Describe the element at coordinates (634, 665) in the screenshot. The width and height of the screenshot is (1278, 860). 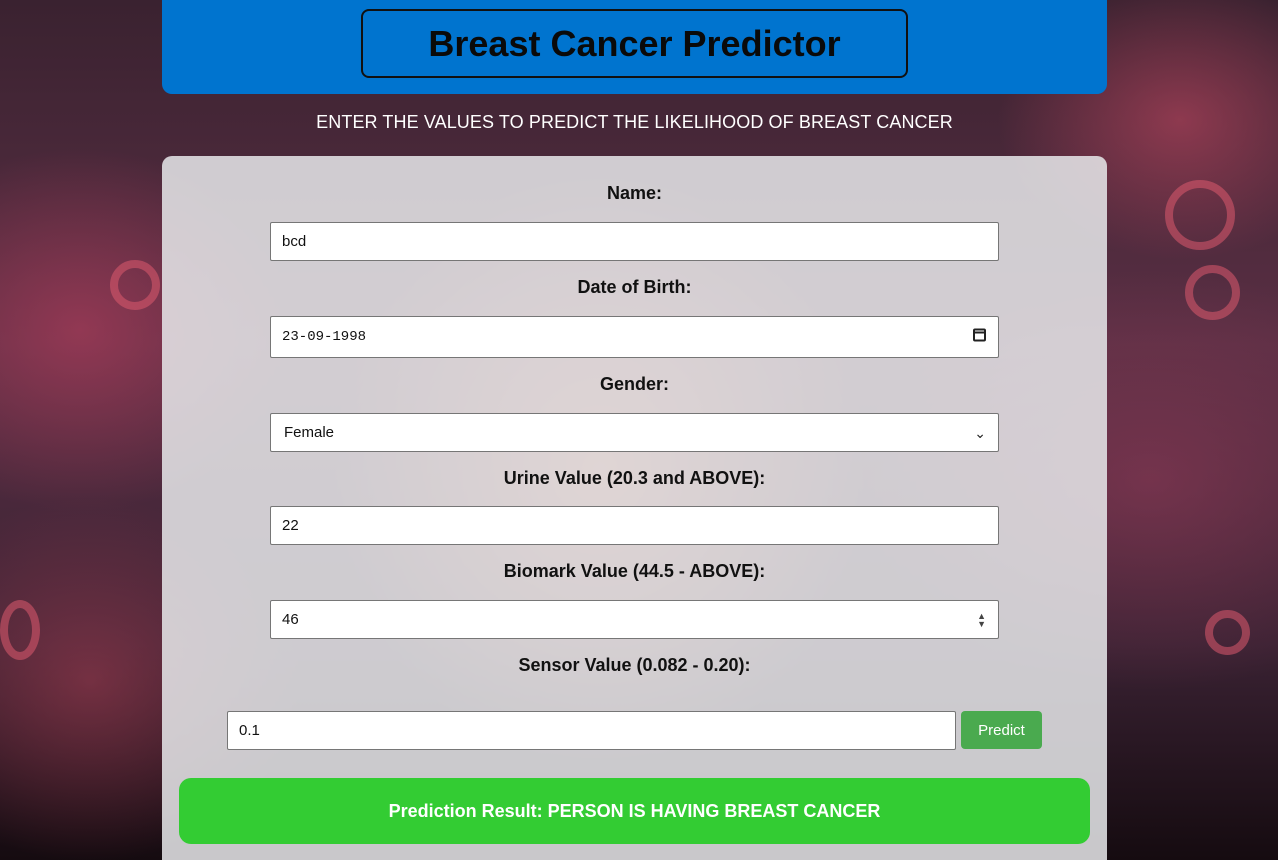
I see `sensor-label: Sensor Value (0.082 - 0.20):` at that location.